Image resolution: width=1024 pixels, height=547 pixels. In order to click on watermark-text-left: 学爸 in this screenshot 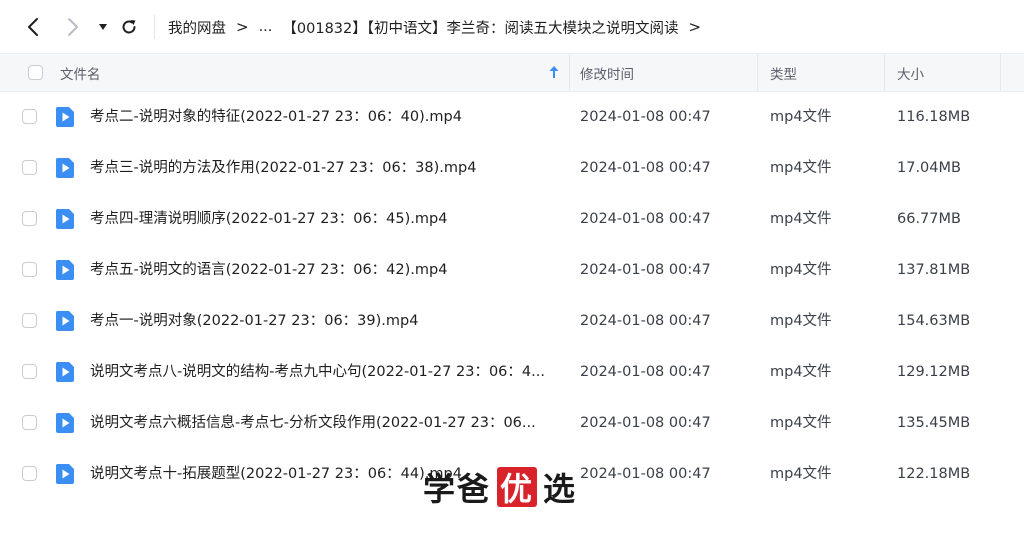, I will do `click(457, 489)`.